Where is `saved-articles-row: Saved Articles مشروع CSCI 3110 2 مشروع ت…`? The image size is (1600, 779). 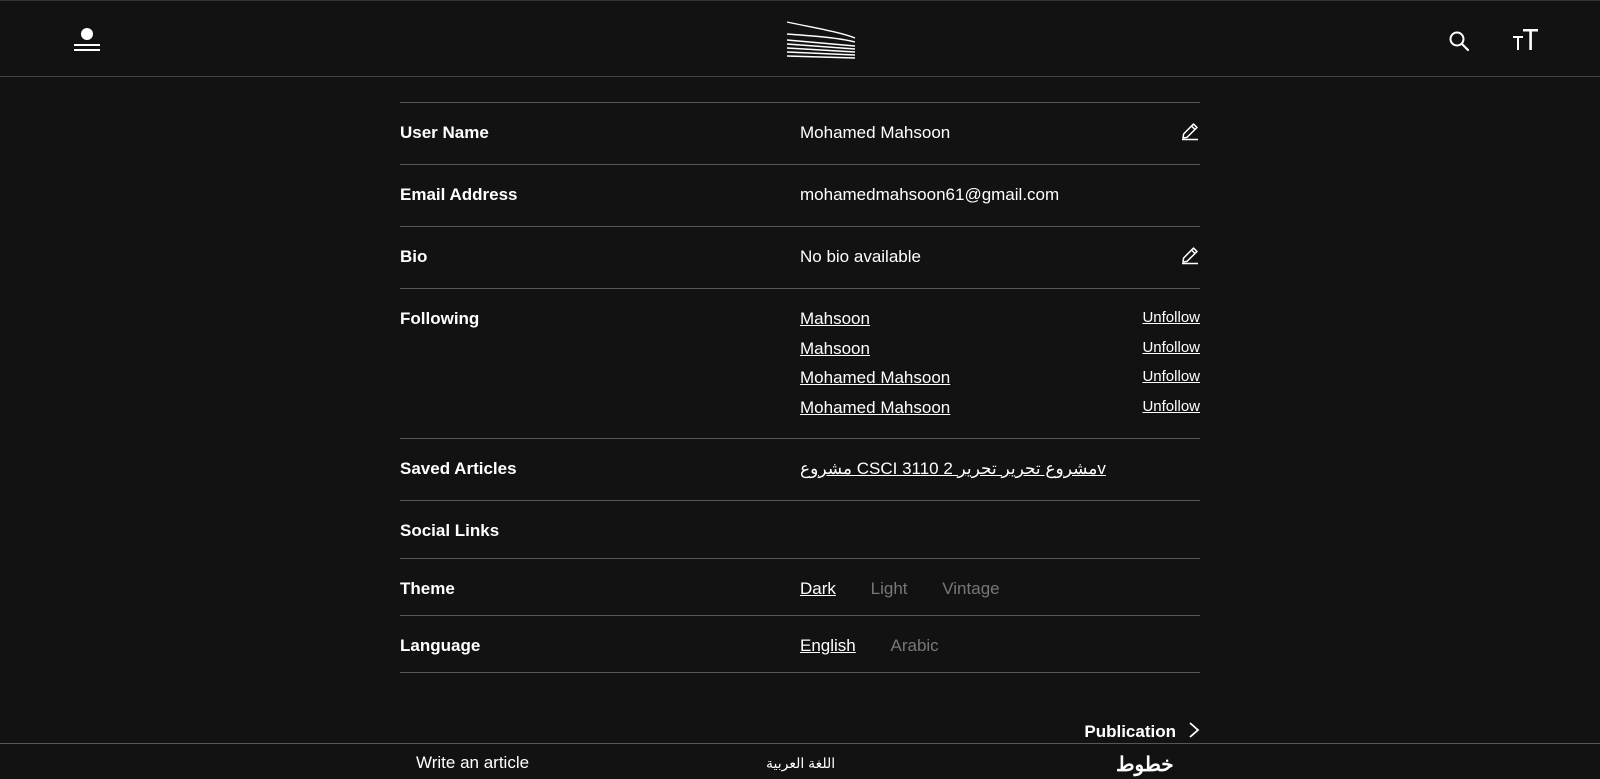
saved-articles-row: Saved Articles مشروع CSCI 3110 2 مشروع ت… is located at coordinates (800, 470).